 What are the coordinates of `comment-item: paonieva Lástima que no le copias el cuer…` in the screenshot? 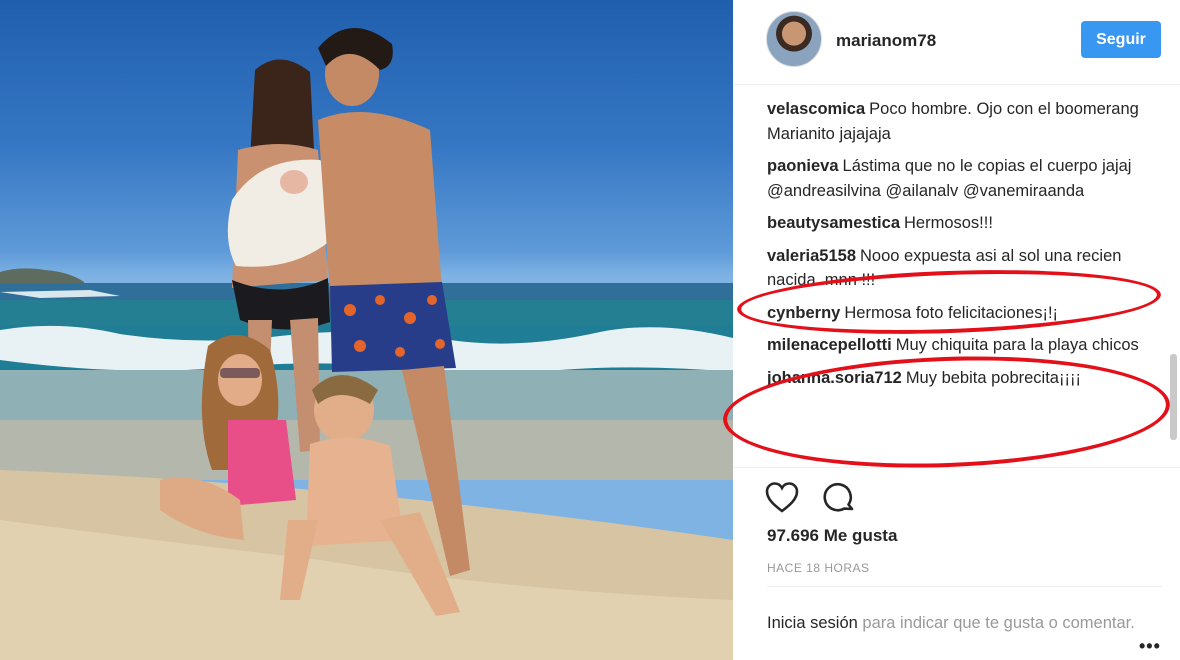 It's located at (967, 178).